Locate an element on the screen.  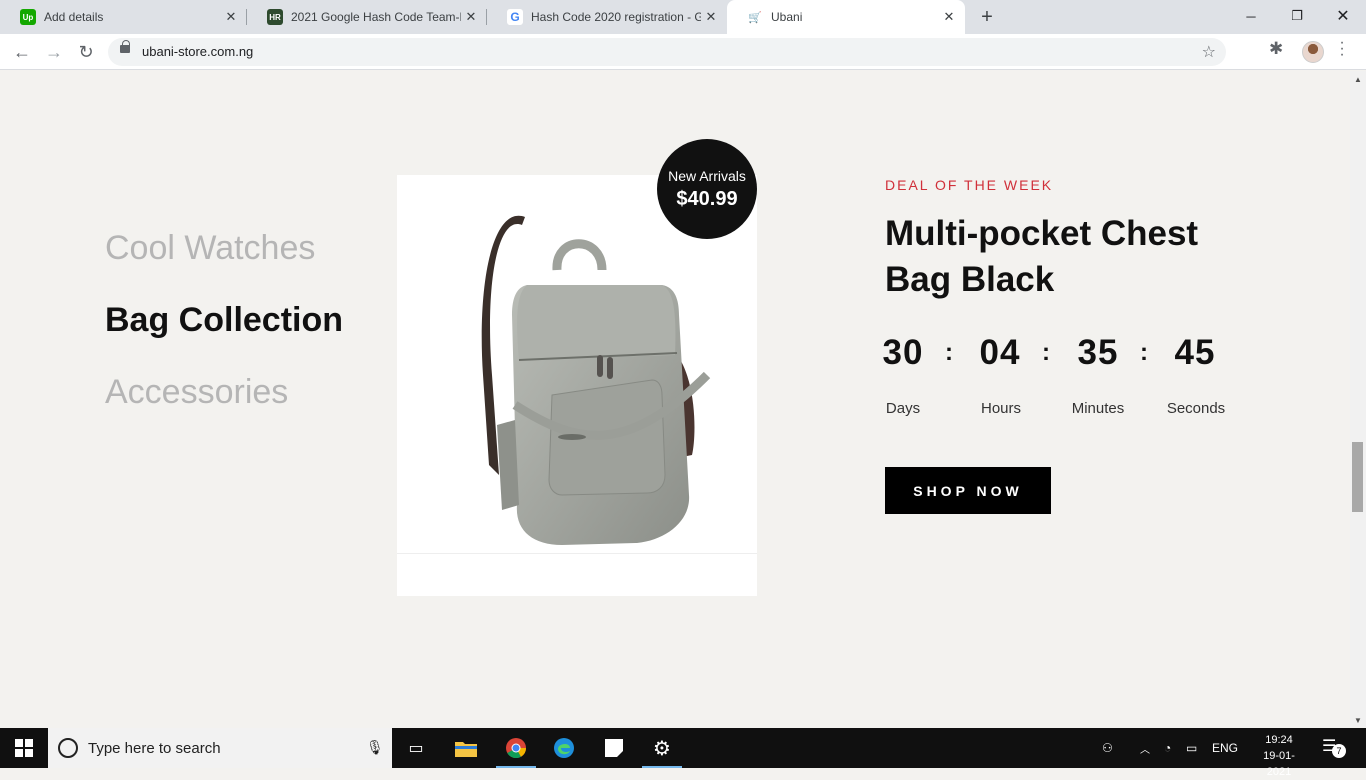
new-arrivals-badge: New Arrivals $40.99 is located at coordinates (707, 189).